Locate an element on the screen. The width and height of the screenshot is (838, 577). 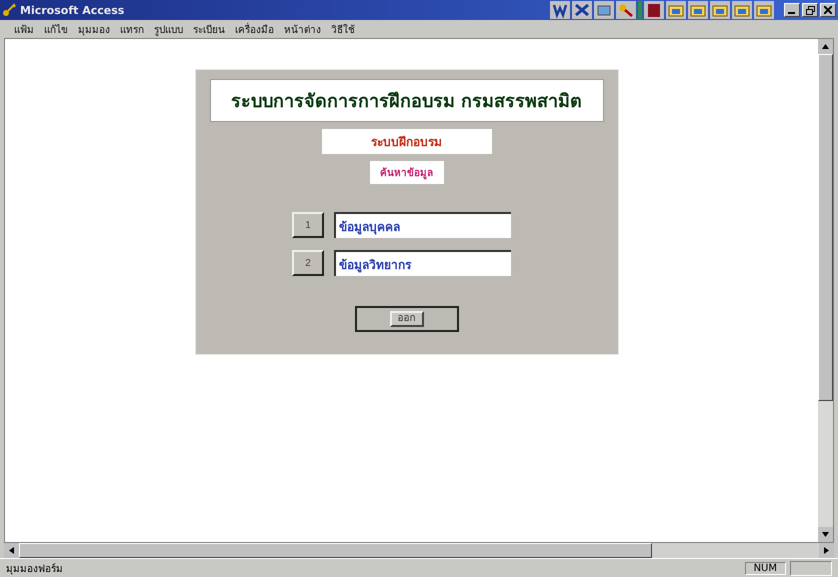
menu-item: วิธีใช้ is located at coordinates (343, 29).